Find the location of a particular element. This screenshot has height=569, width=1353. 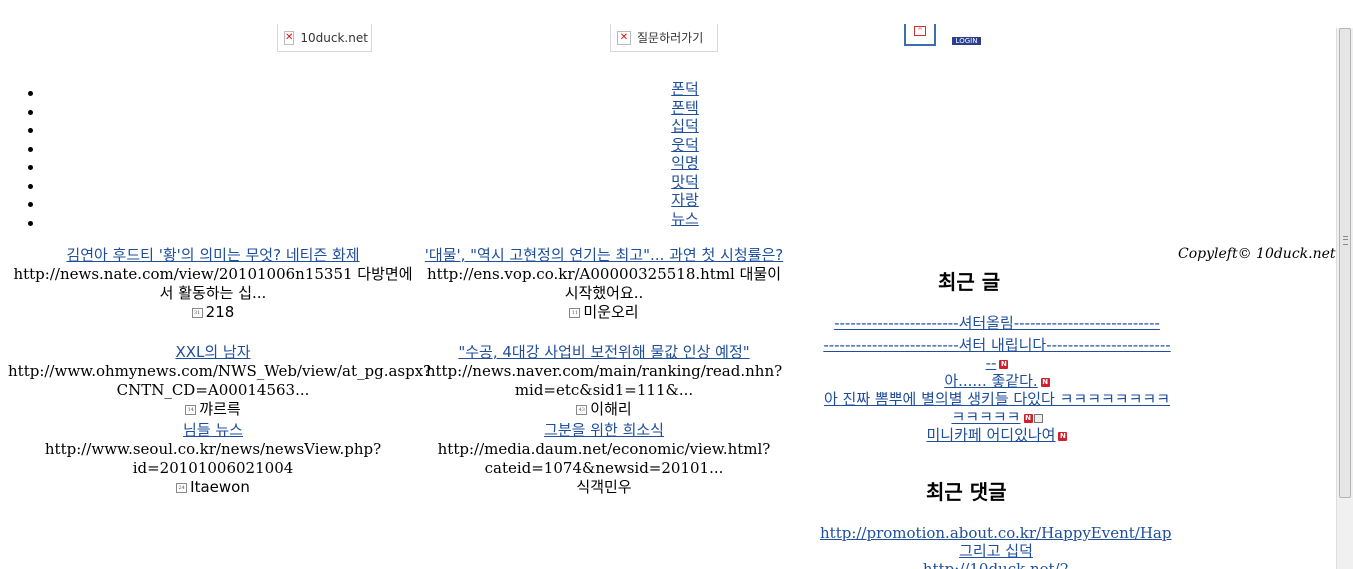

recent-comment-link: http://10duck.net/2 is located at coordinates (996, 564).